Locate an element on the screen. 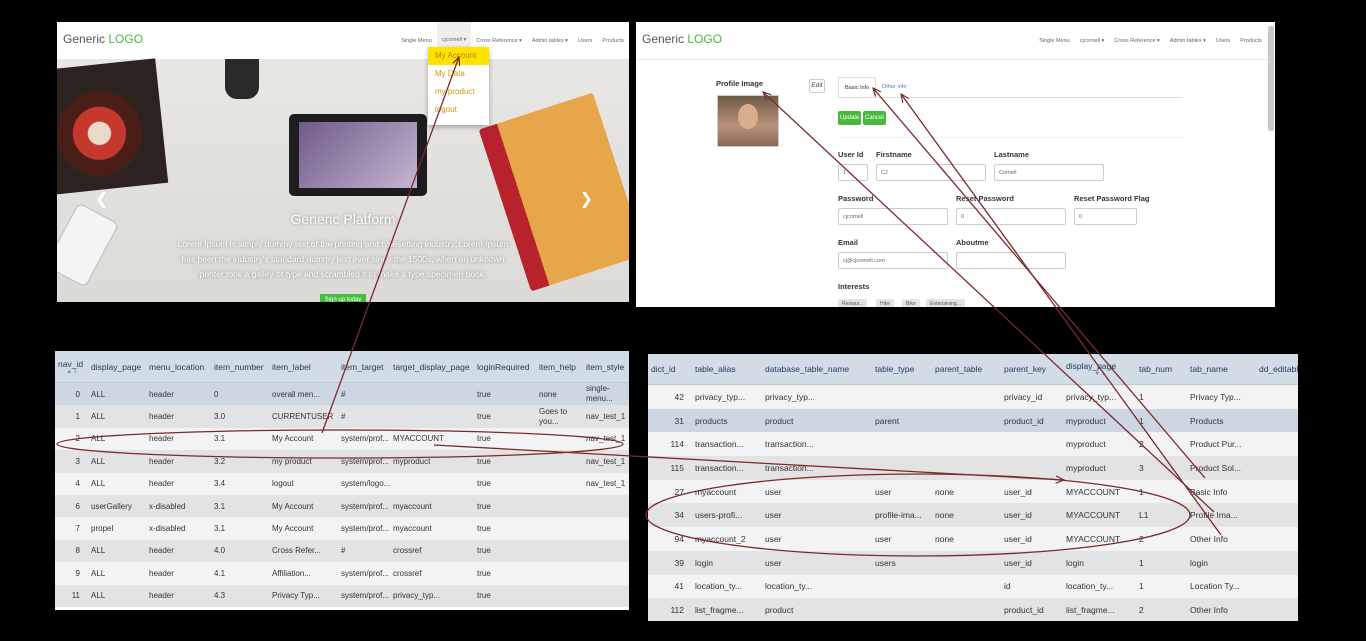  menu-item-my-account: My Account is located at coordinates (458, 56).